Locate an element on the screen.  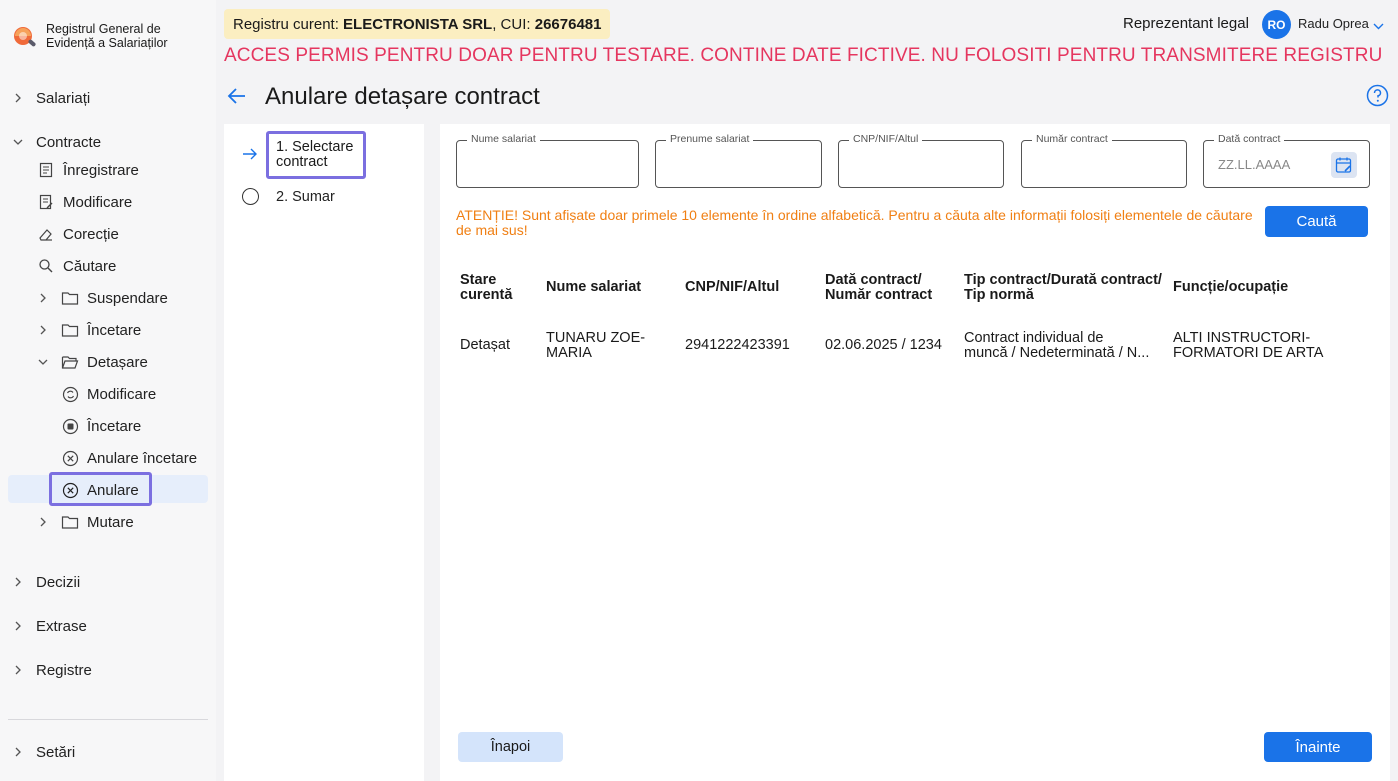
logo-icon is located at coordinates (25, 36).